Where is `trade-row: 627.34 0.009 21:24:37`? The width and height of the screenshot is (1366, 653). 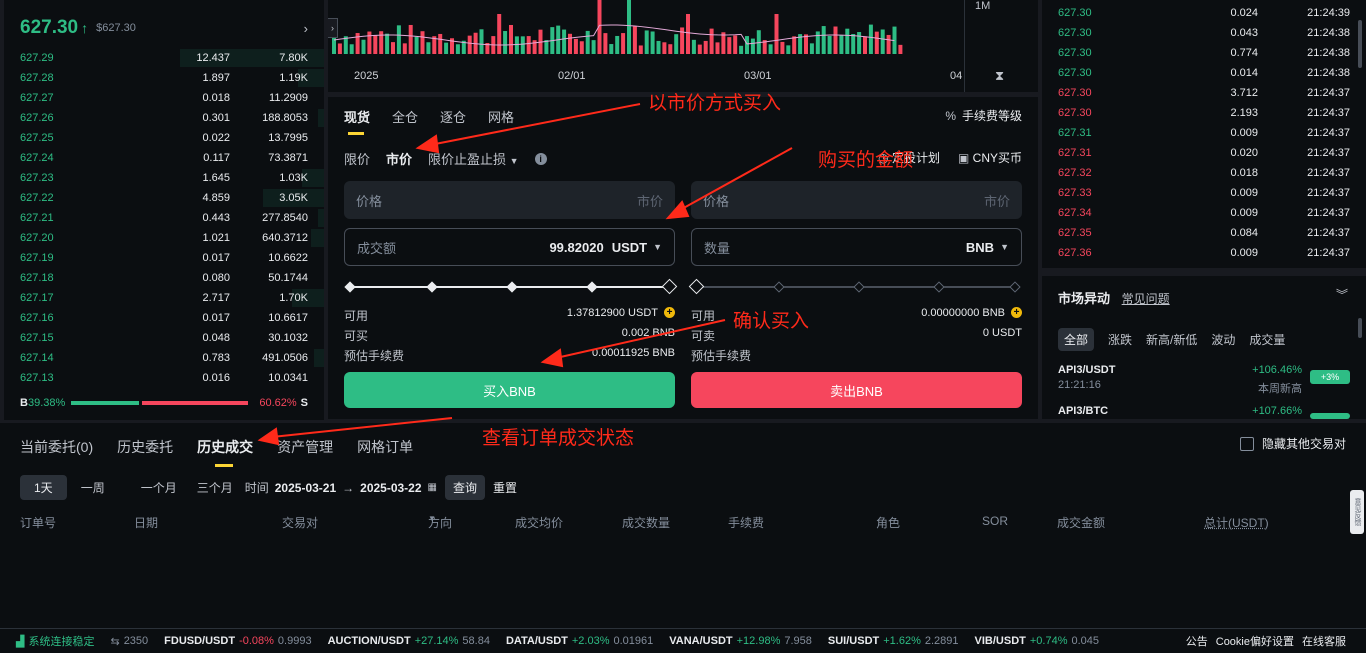
trade-row: 627.34 0.009 21:24:37 is located at coordinates (1204, 213).